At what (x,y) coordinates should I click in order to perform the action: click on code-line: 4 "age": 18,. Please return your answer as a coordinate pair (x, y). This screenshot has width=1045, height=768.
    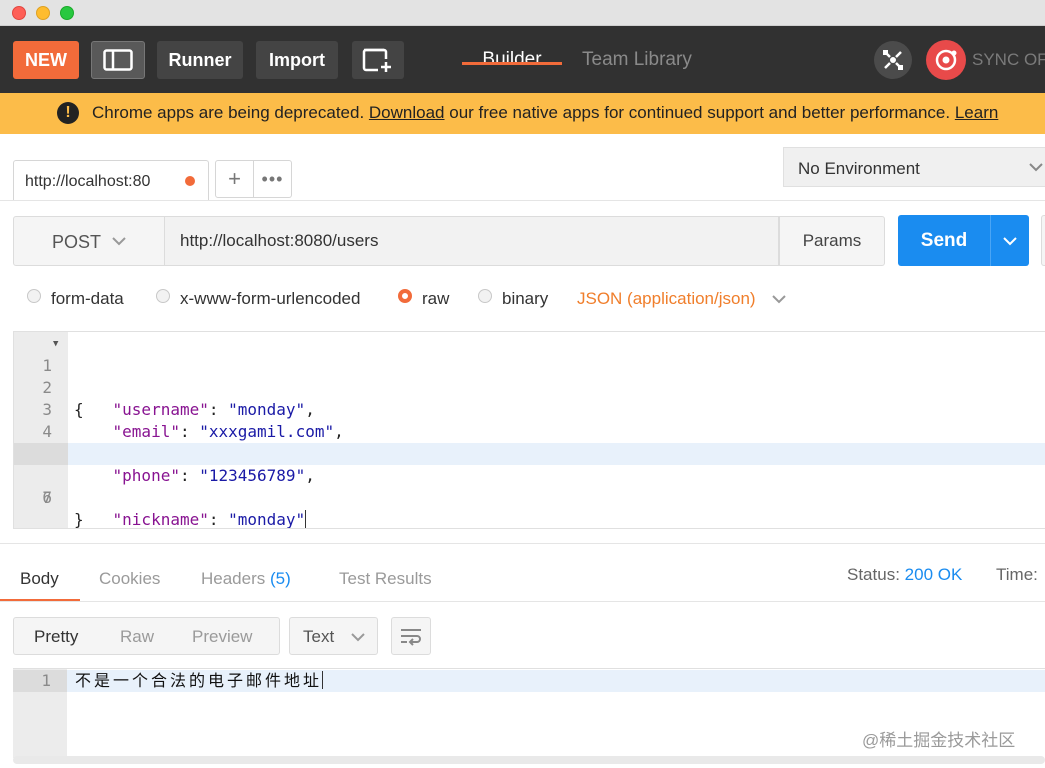
    Looking at the image, I should click on (125, 442).